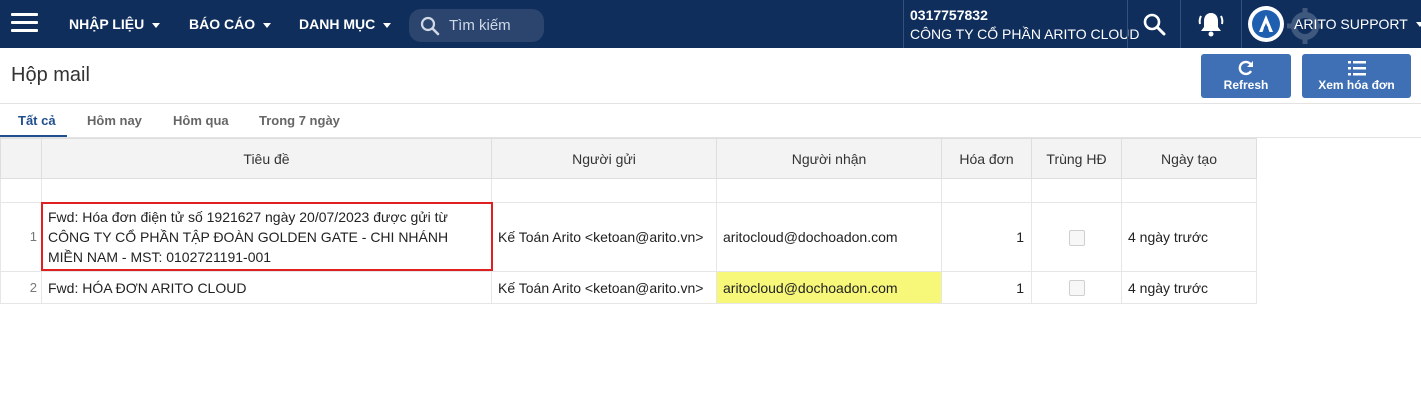 This screenshot has width=1421, height=404. What do you see at coordinates (829, 158) in the screenshot?
I see `column-header: Người nhận` at bounding box center [829, 158].